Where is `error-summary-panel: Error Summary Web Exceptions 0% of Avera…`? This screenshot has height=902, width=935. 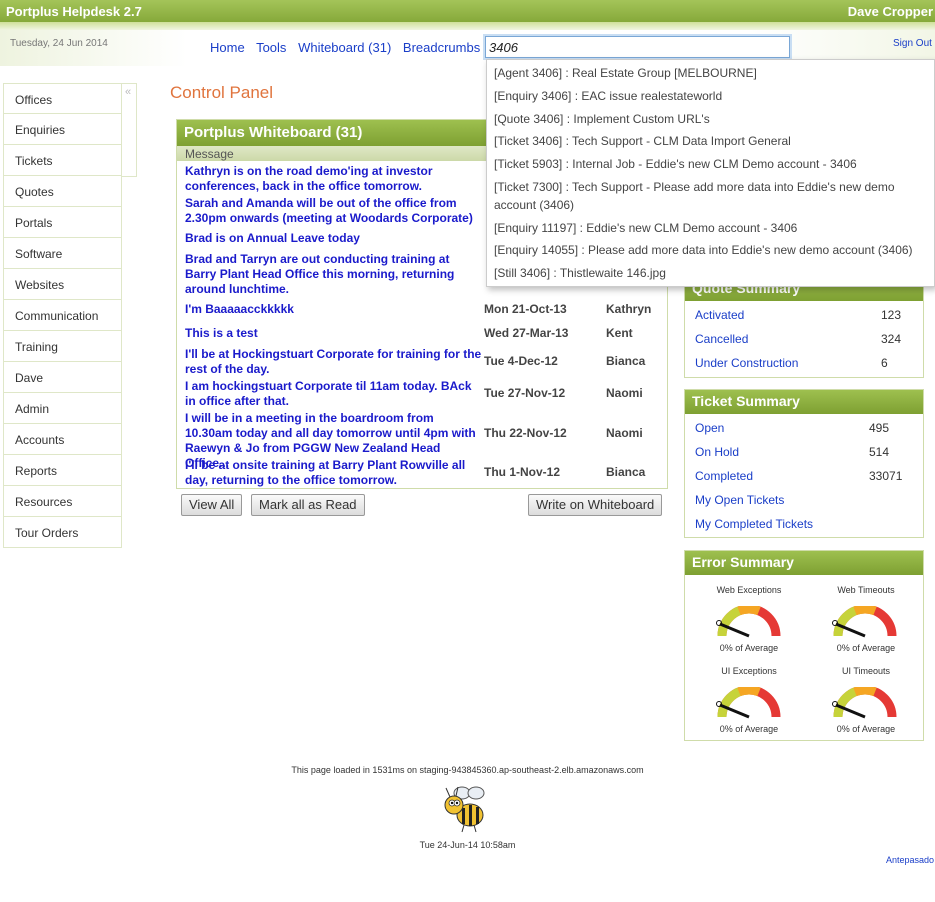 error-summary-panel: Error Summary Web Exceptions 0% of Avera… is located at coordinates (804, 645).